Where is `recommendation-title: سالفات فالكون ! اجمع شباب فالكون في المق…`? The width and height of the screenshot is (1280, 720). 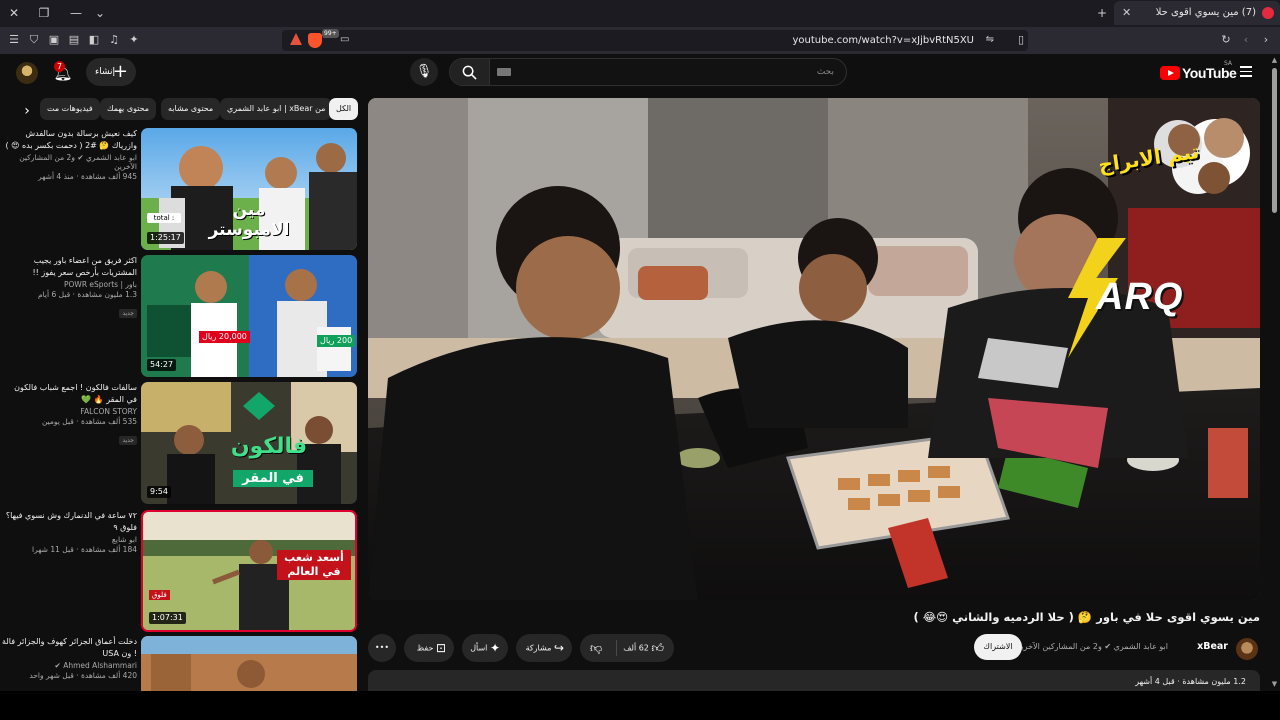
recommendation-title: سالفات فالكون ! اجمع شباب فالكون في المق… is located at coordinates (69, 394).